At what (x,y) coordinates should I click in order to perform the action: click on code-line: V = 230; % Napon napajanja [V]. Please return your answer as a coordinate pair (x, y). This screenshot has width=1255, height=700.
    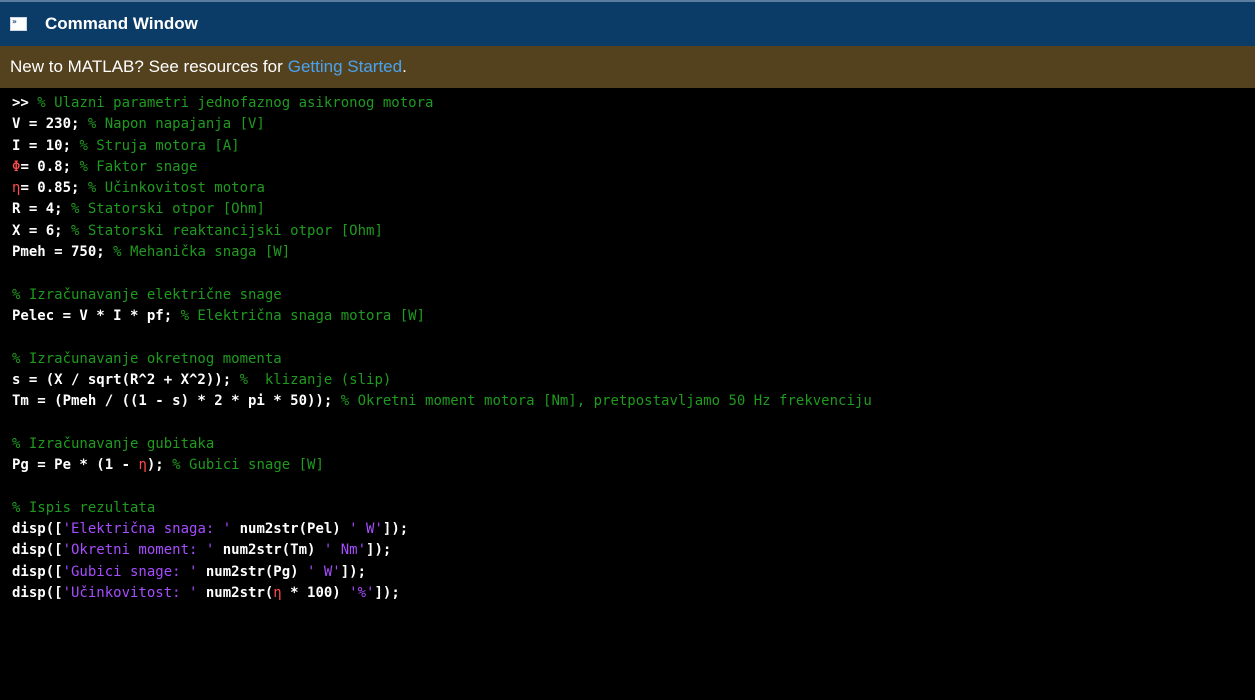
    Looking at the image, I should click on (633, 124).